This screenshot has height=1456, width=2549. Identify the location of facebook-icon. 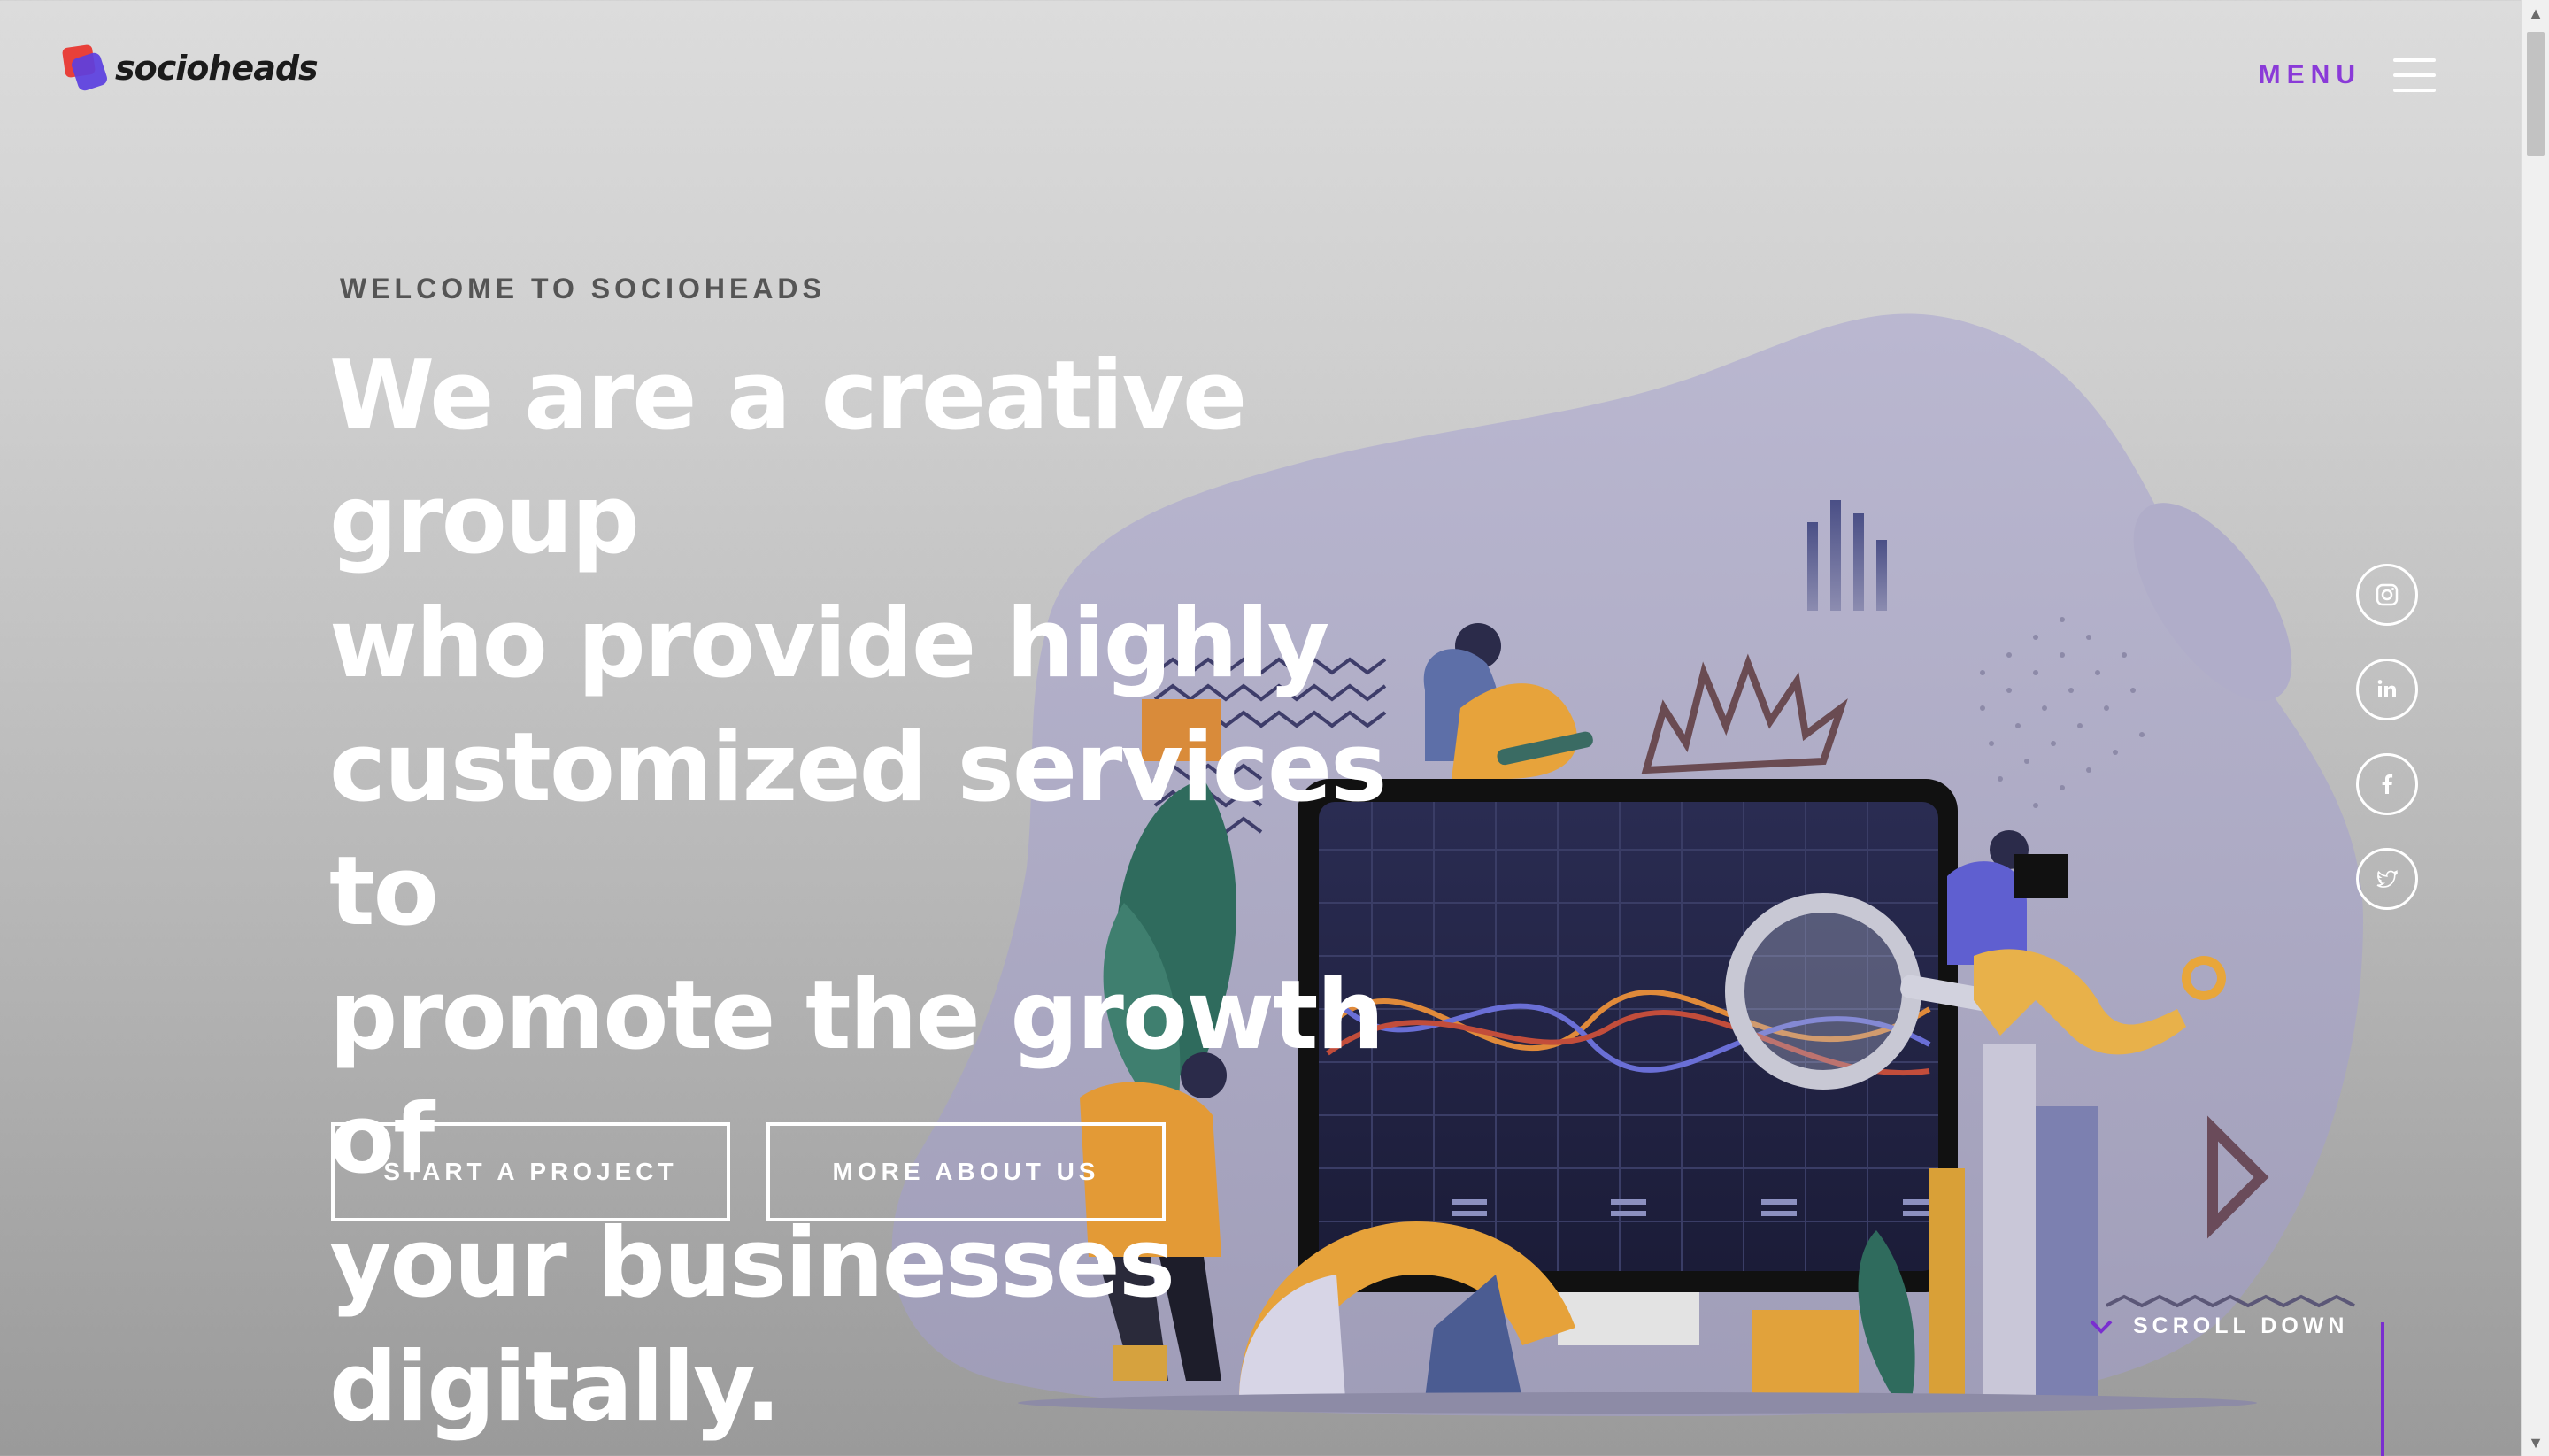
(2388, 784).